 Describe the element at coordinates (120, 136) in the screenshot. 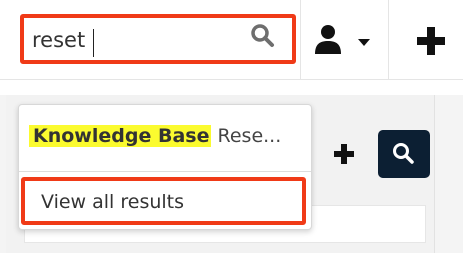

I see `result-module-label: Knowledge Base` at that location.